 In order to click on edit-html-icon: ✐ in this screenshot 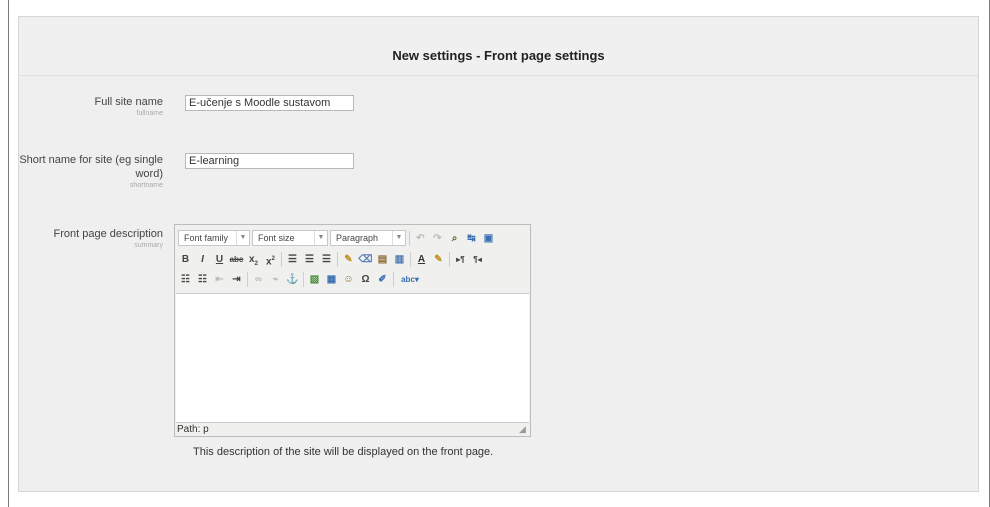, I will do `click(382, 279)`.